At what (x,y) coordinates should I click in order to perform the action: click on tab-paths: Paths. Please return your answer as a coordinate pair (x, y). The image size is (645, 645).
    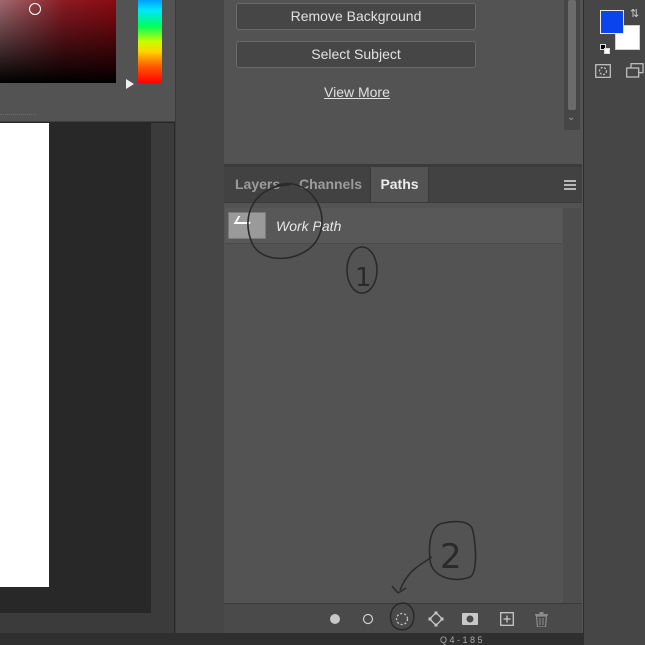
    Looking at the image, I should click on (399, 184).